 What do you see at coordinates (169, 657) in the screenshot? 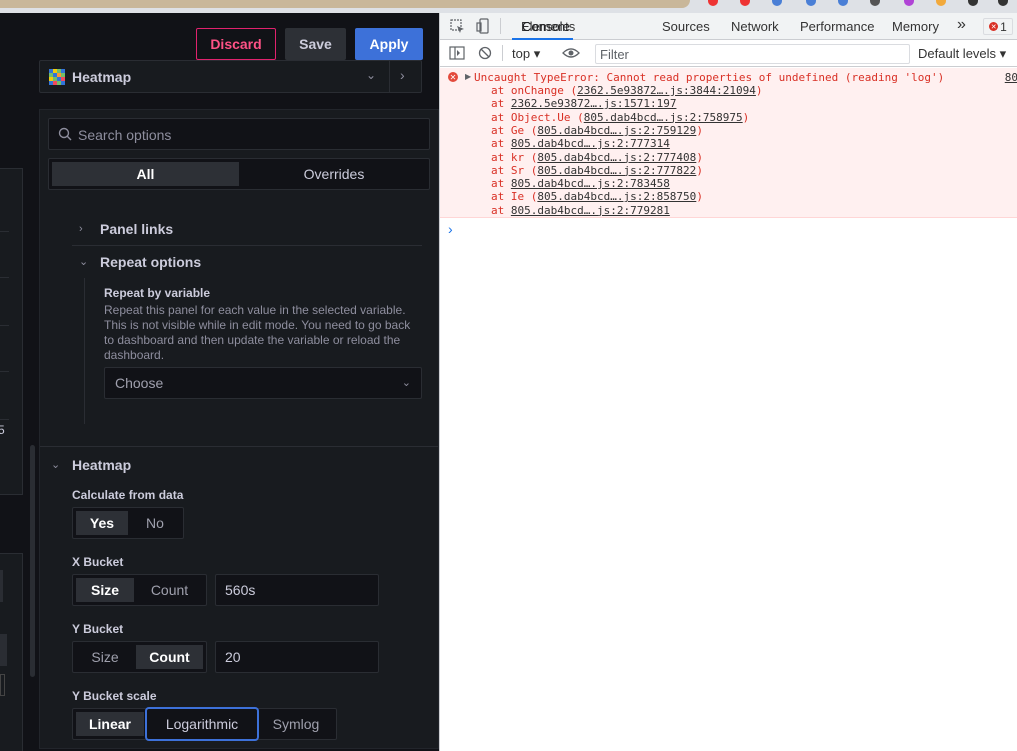
I see `y-bucket-count: Count` at bounding box center [169, 657].